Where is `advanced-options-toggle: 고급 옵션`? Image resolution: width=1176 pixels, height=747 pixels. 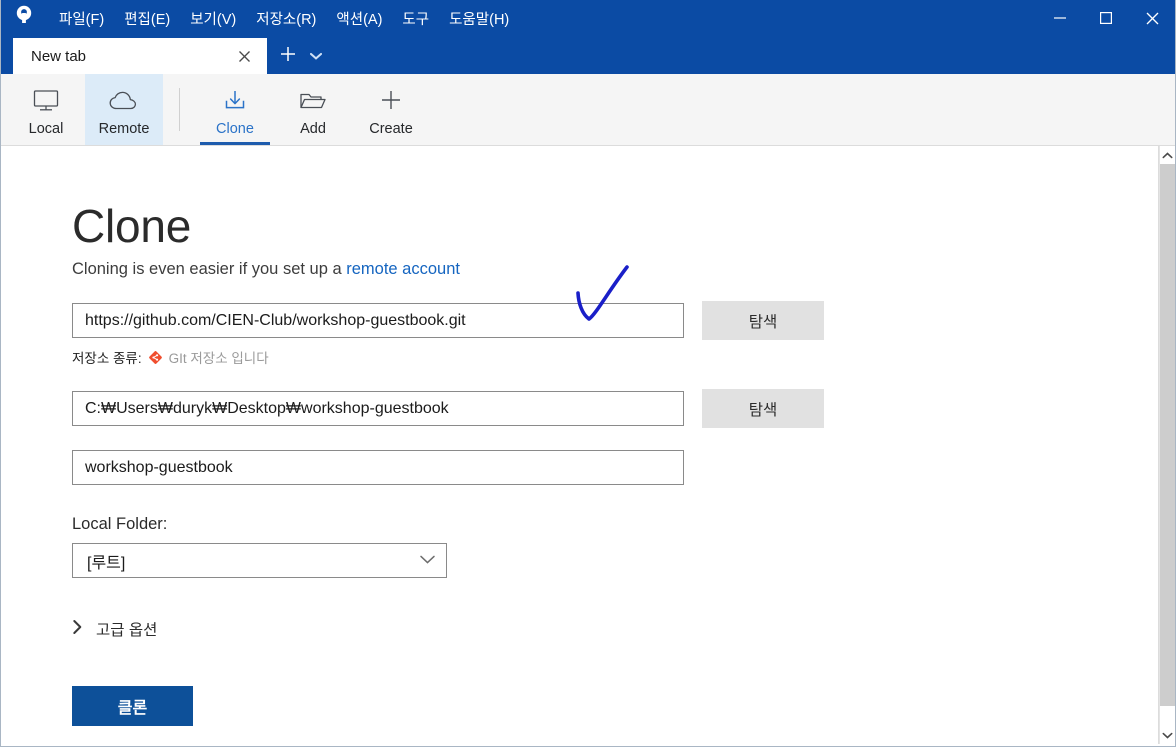
advanced-options-toggle: 고급 옵션 is located at coordinates (114, 629).